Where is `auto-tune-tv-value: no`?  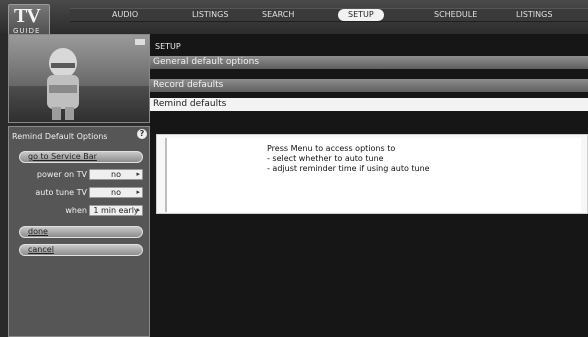 auto-tune-tv-value: no is located at coordinates (116, 192).